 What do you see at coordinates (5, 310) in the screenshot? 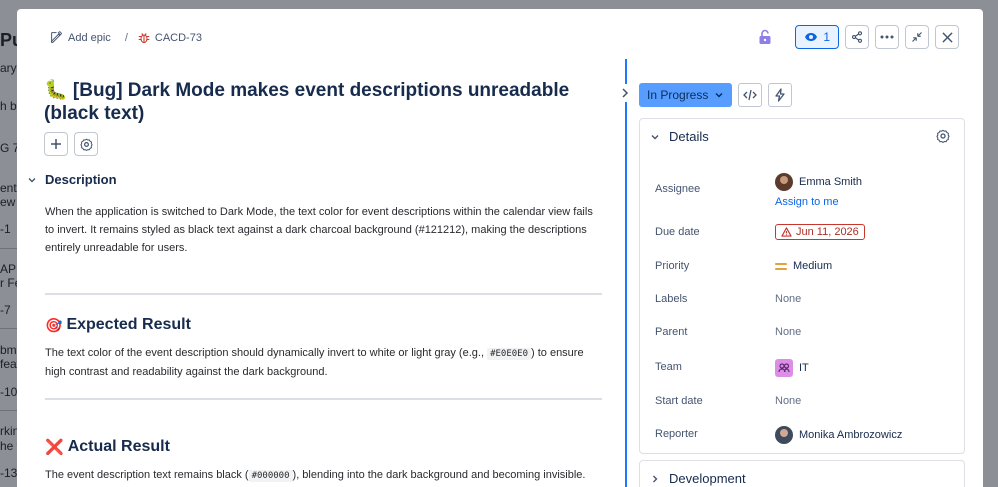
I see `bg-fragment: -7` at bounding box center [5, 310].